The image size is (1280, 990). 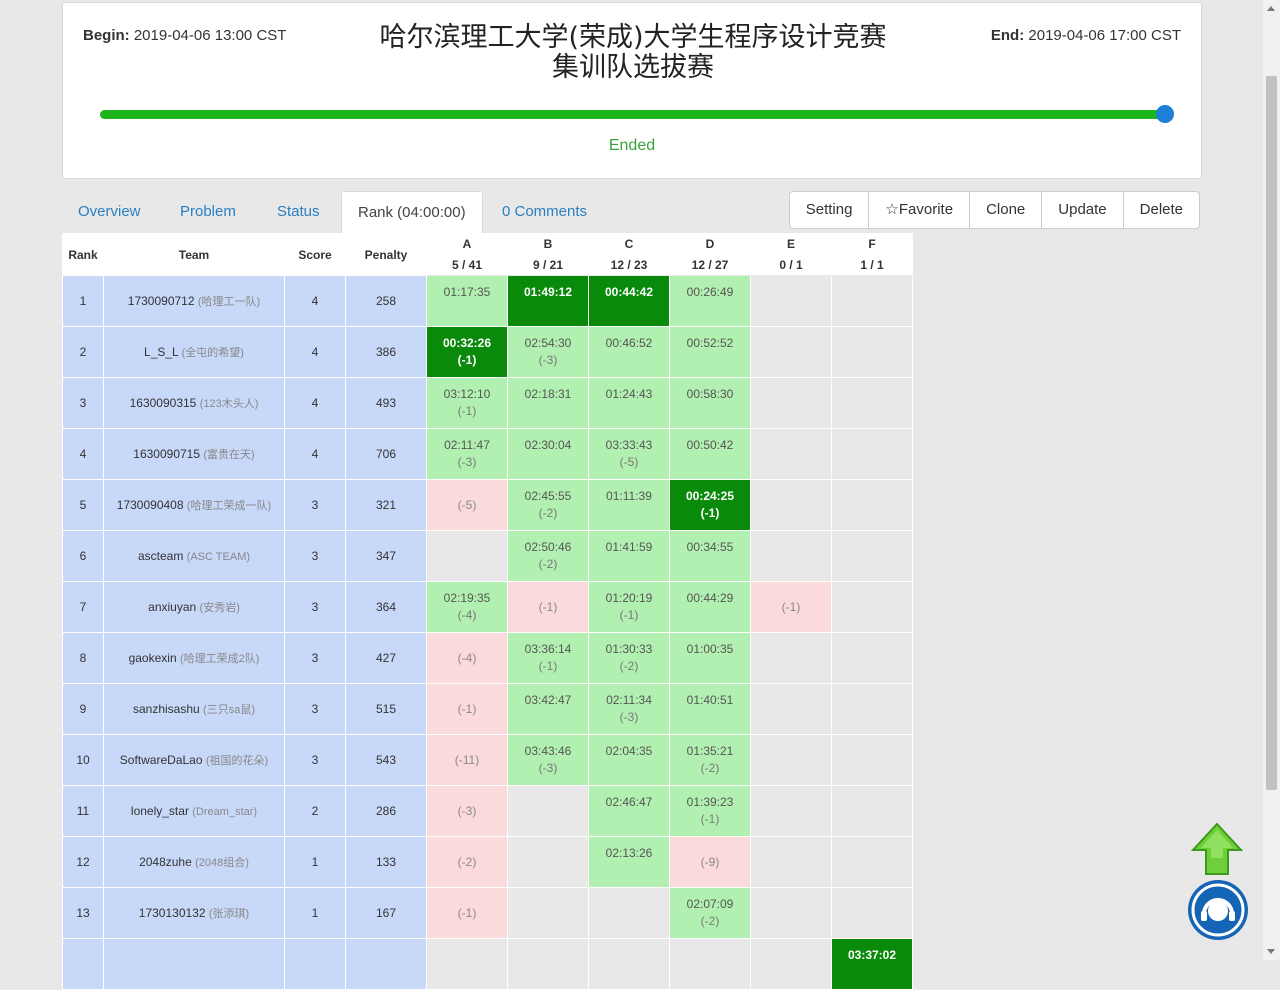 What do you see at coordinates (710, 454) in the screenshot?
I see `problem-d-cell: 00:50:42` at bounding box center [710, 454].